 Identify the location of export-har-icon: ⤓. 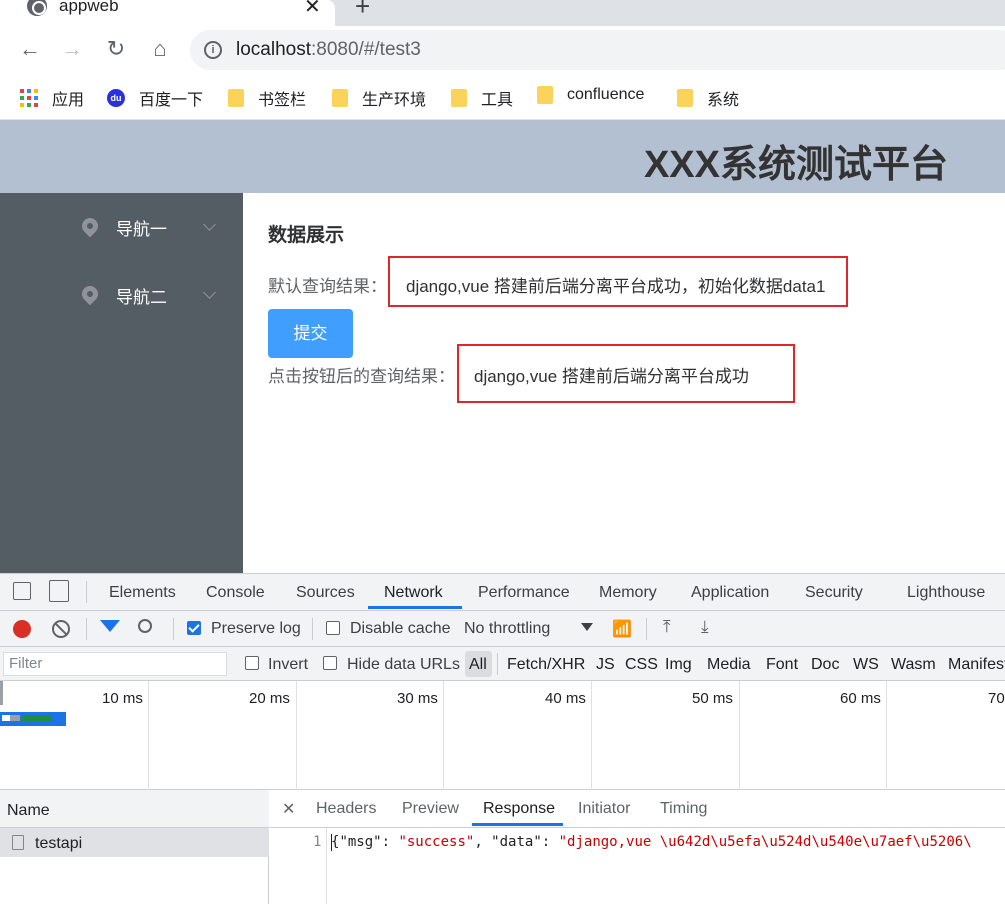
(705, 627).